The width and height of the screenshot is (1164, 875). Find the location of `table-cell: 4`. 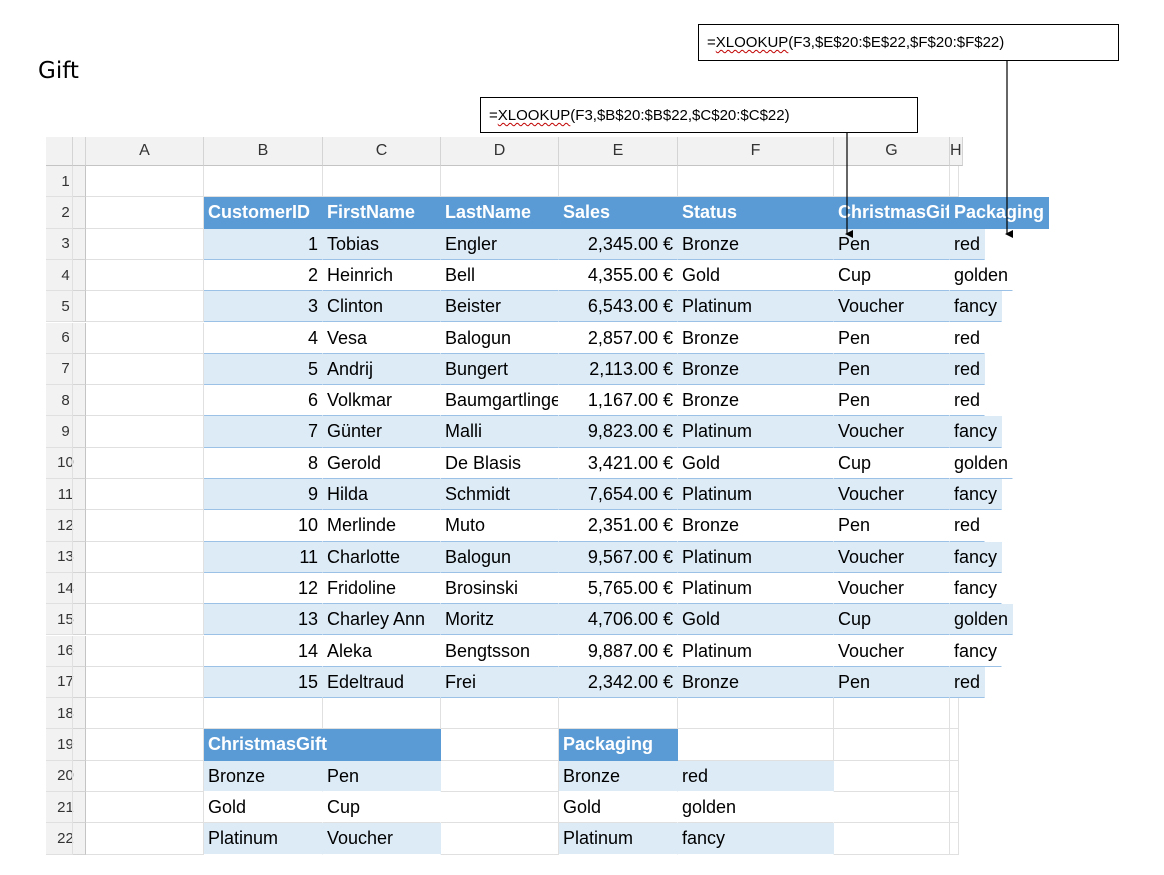

table-cell: 4 is located at coordinates (263, 338).